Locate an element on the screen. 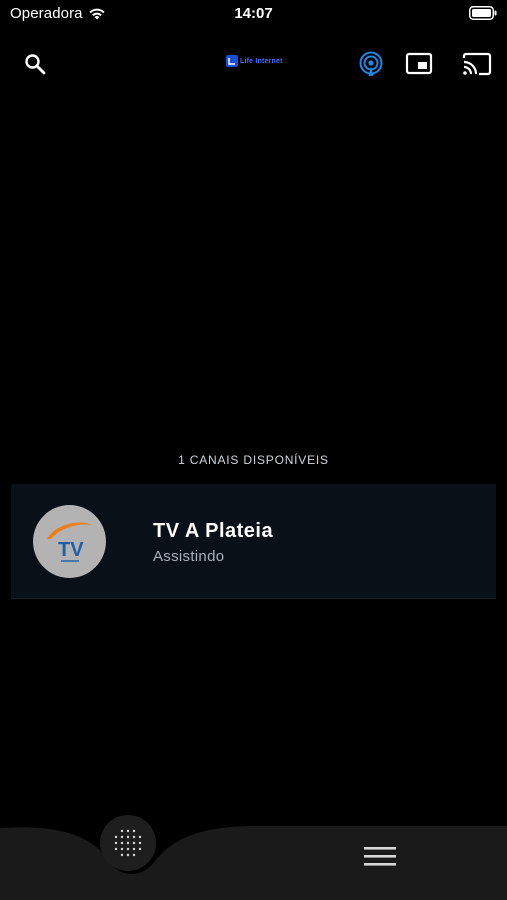  brand-logo: Life Internet is located at coordinates (254, 61).